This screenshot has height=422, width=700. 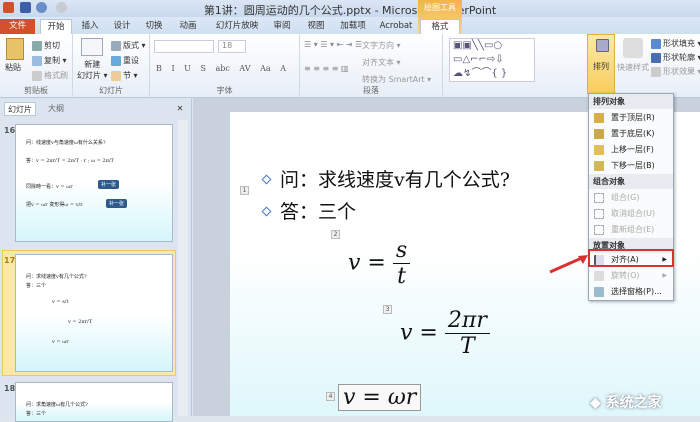 What do you see at coordinates (379, 263) in the screenshot?
I see `formula-v-s-over-t: v = st` at bounding box center [379, 263].